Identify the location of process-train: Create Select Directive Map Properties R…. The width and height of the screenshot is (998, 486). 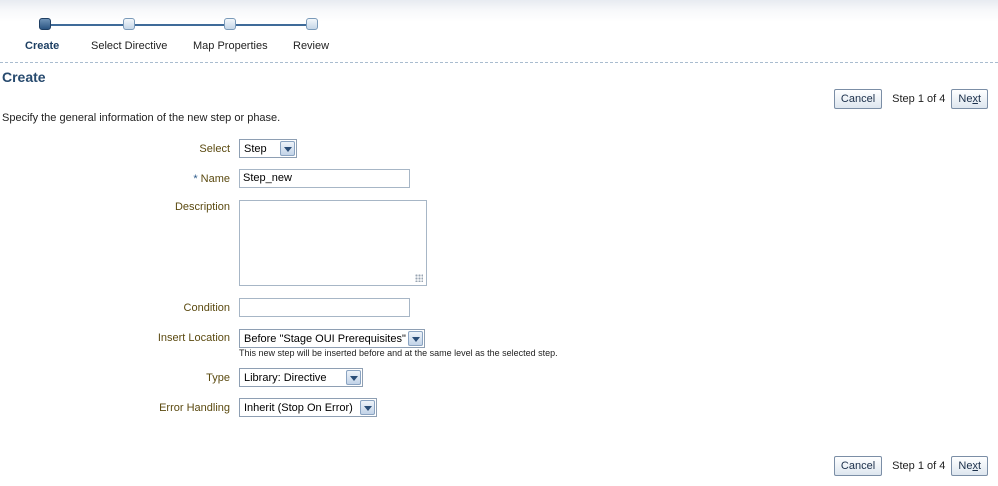
(200, 37).